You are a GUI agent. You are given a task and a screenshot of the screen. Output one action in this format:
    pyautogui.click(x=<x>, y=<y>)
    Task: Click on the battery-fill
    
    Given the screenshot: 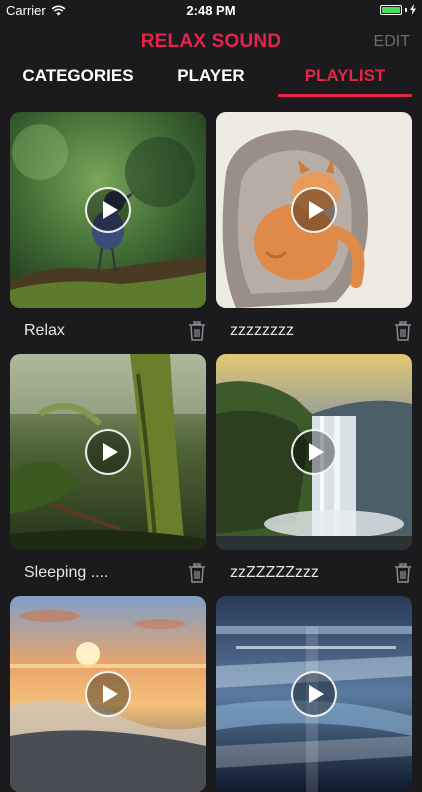 What is the action you would take?
    pyautogui.click(x=391, y=9)
    